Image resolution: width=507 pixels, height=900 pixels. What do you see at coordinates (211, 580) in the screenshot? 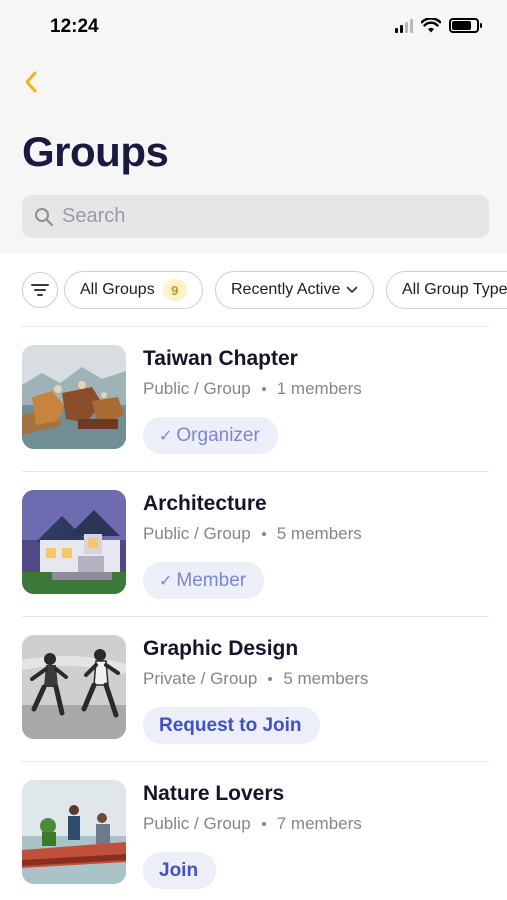
I see `role-label: Member` at bounding box center [211, 580].